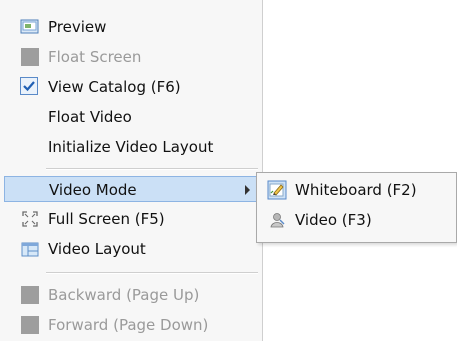  I want to click on checkmark-icon, so click(29, 86).